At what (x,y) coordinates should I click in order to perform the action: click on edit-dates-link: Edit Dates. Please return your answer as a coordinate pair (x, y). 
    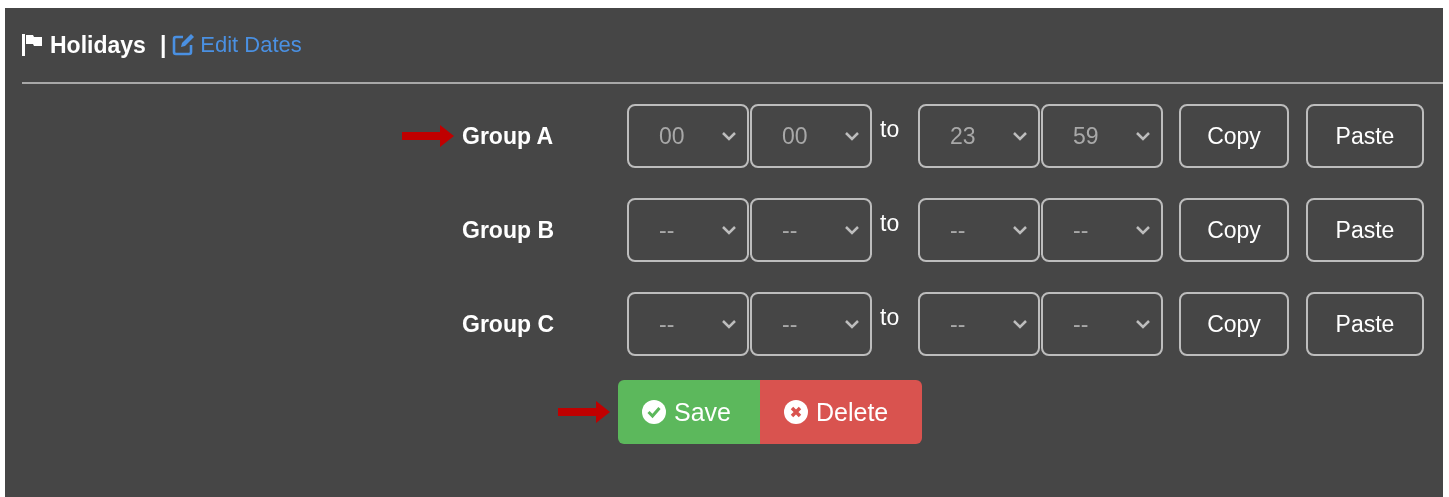
    Looking at the image, I should click on (237, 45).